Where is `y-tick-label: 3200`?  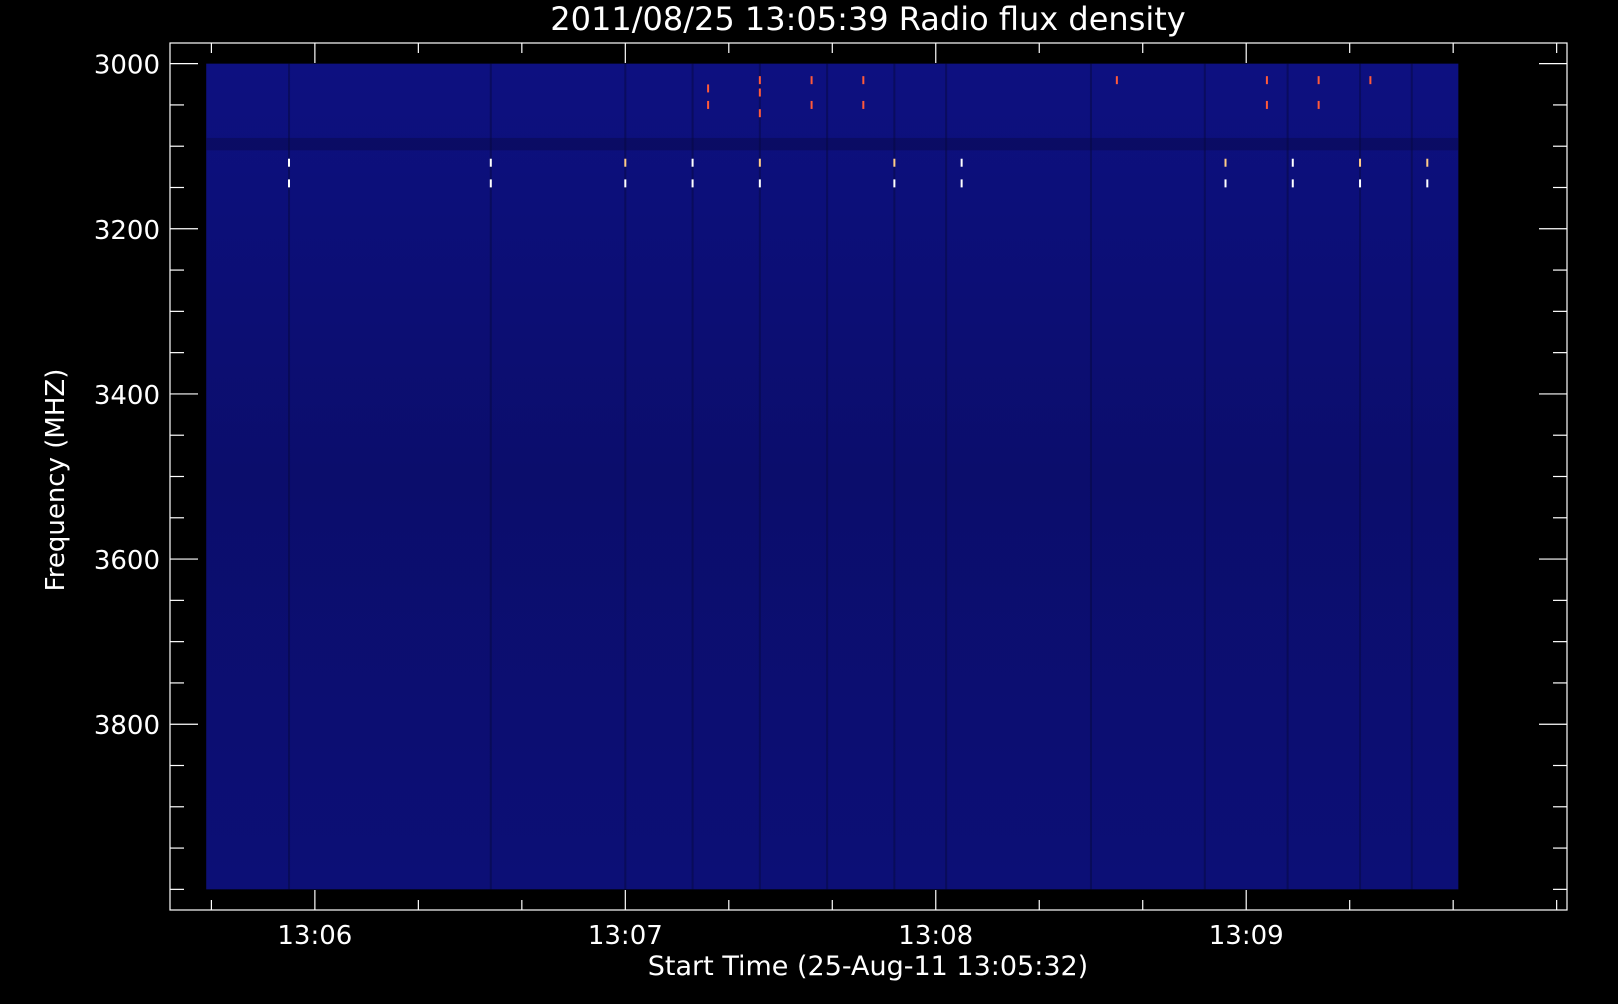 y-tick-label: 3200 is located at coordinates (127, 231).